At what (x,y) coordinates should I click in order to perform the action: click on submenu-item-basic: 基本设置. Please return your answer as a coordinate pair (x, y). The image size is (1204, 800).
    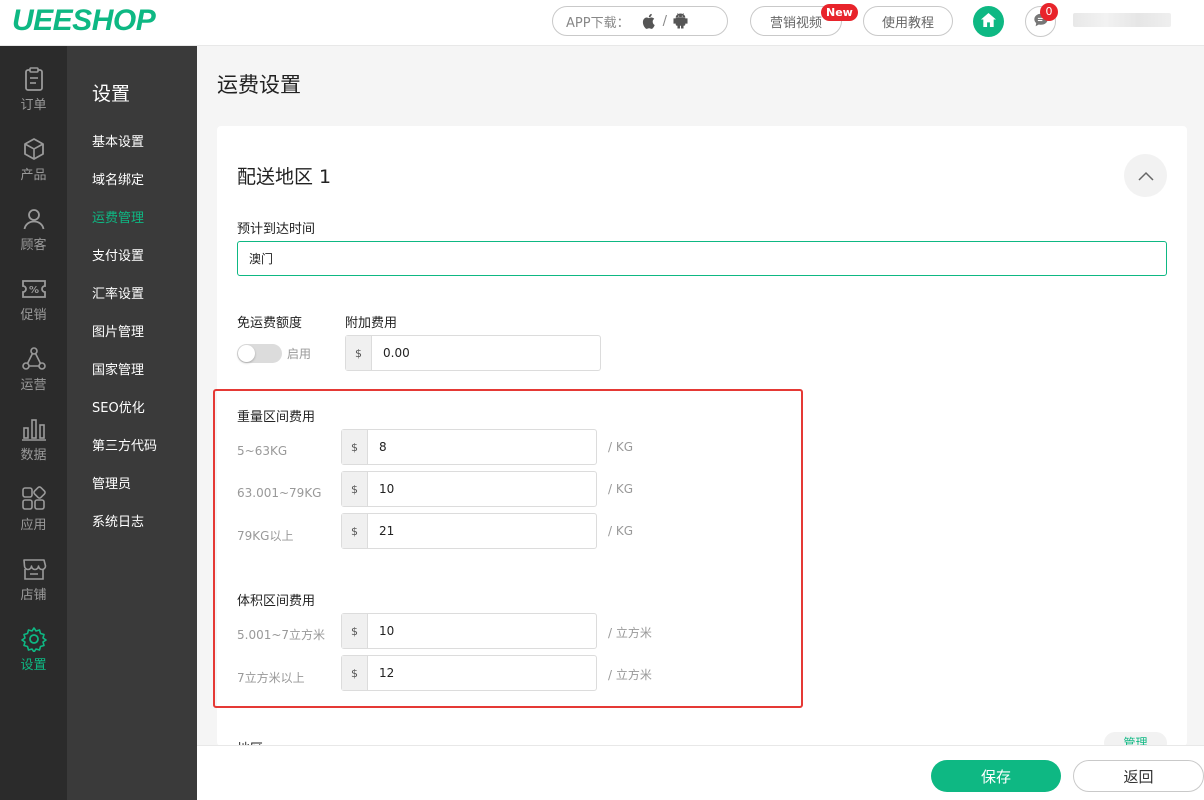
    Looking at the image, I should click on (118, 140).